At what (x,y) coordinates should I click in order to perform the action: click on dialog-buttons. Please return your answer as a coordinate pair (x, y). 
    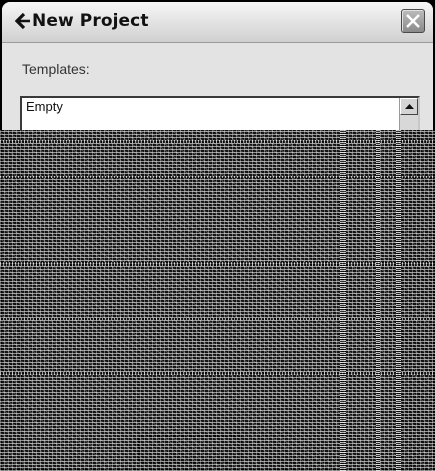
    Looking at the image, I should click on (217, 450).